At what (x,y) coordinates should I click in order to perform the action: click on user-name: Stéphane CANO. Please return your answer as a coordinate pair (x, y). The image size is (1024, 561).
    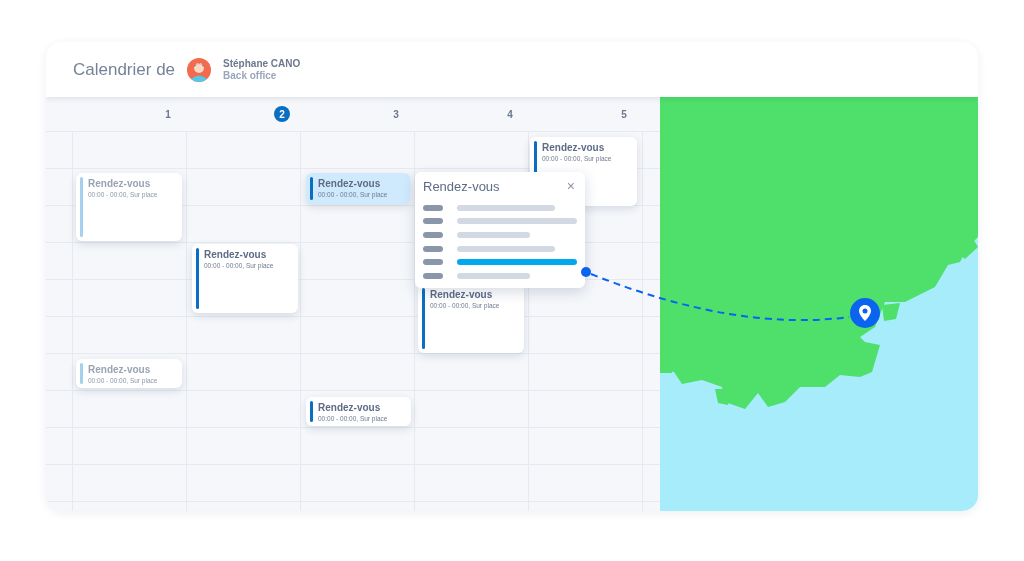
    Looking at the image, I should click on (262, 63).